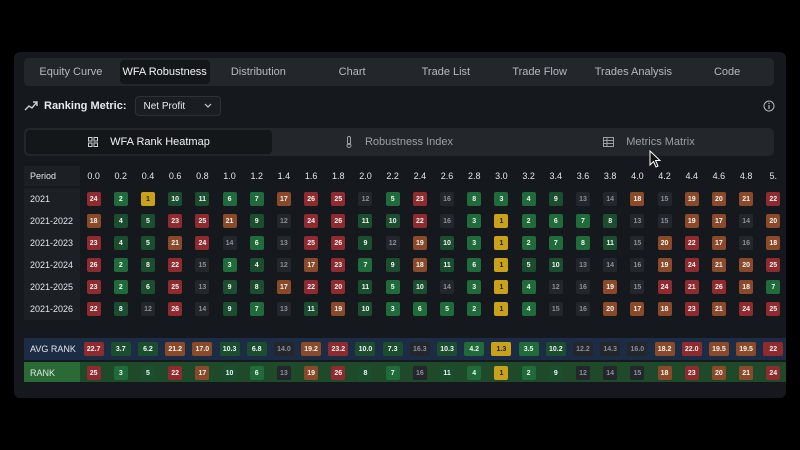 The height and width of the screenshot is (450, 800). What do you see at coordinates (746, 176) in the screenshot?
I see `column-header: 4.8` at bounding box center [746, 176].